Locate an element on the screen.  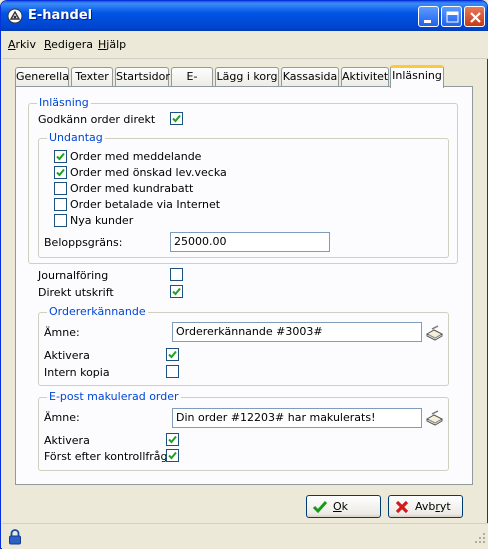
status-bar is located at coordinates (245, 536).